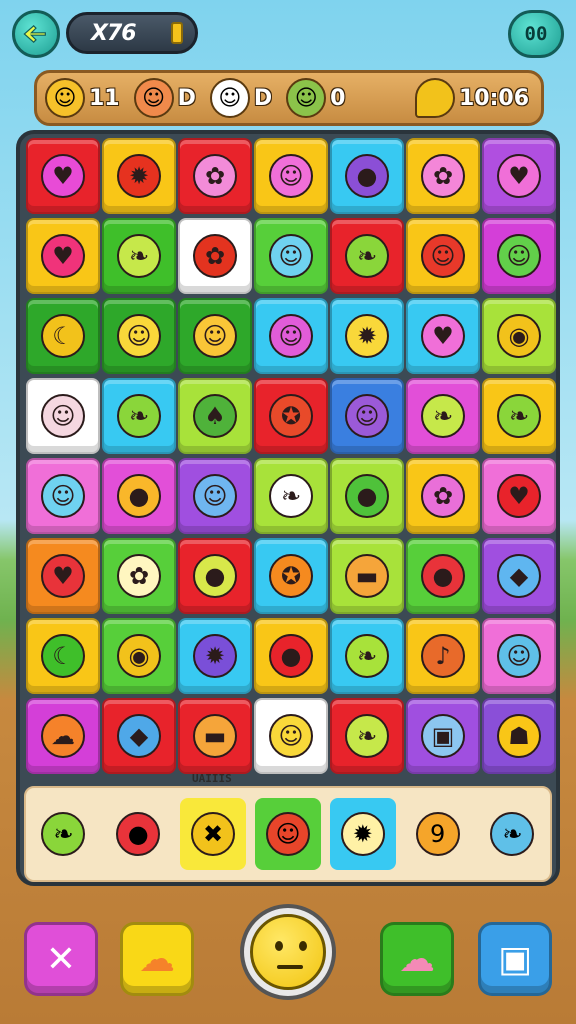 The height and width of the screenshot is (1024, 576). I want to click on tray-item-0: ❧, so click(63, 834).